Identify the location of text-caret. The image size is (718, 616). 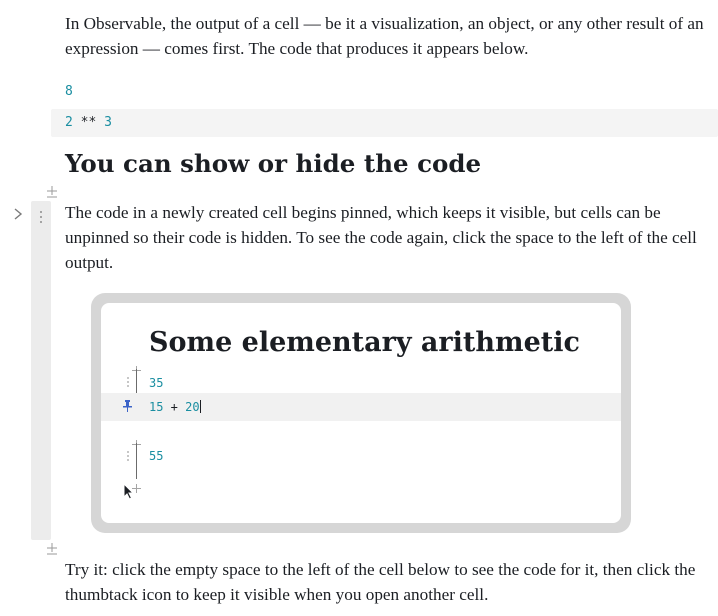
(200, 406).